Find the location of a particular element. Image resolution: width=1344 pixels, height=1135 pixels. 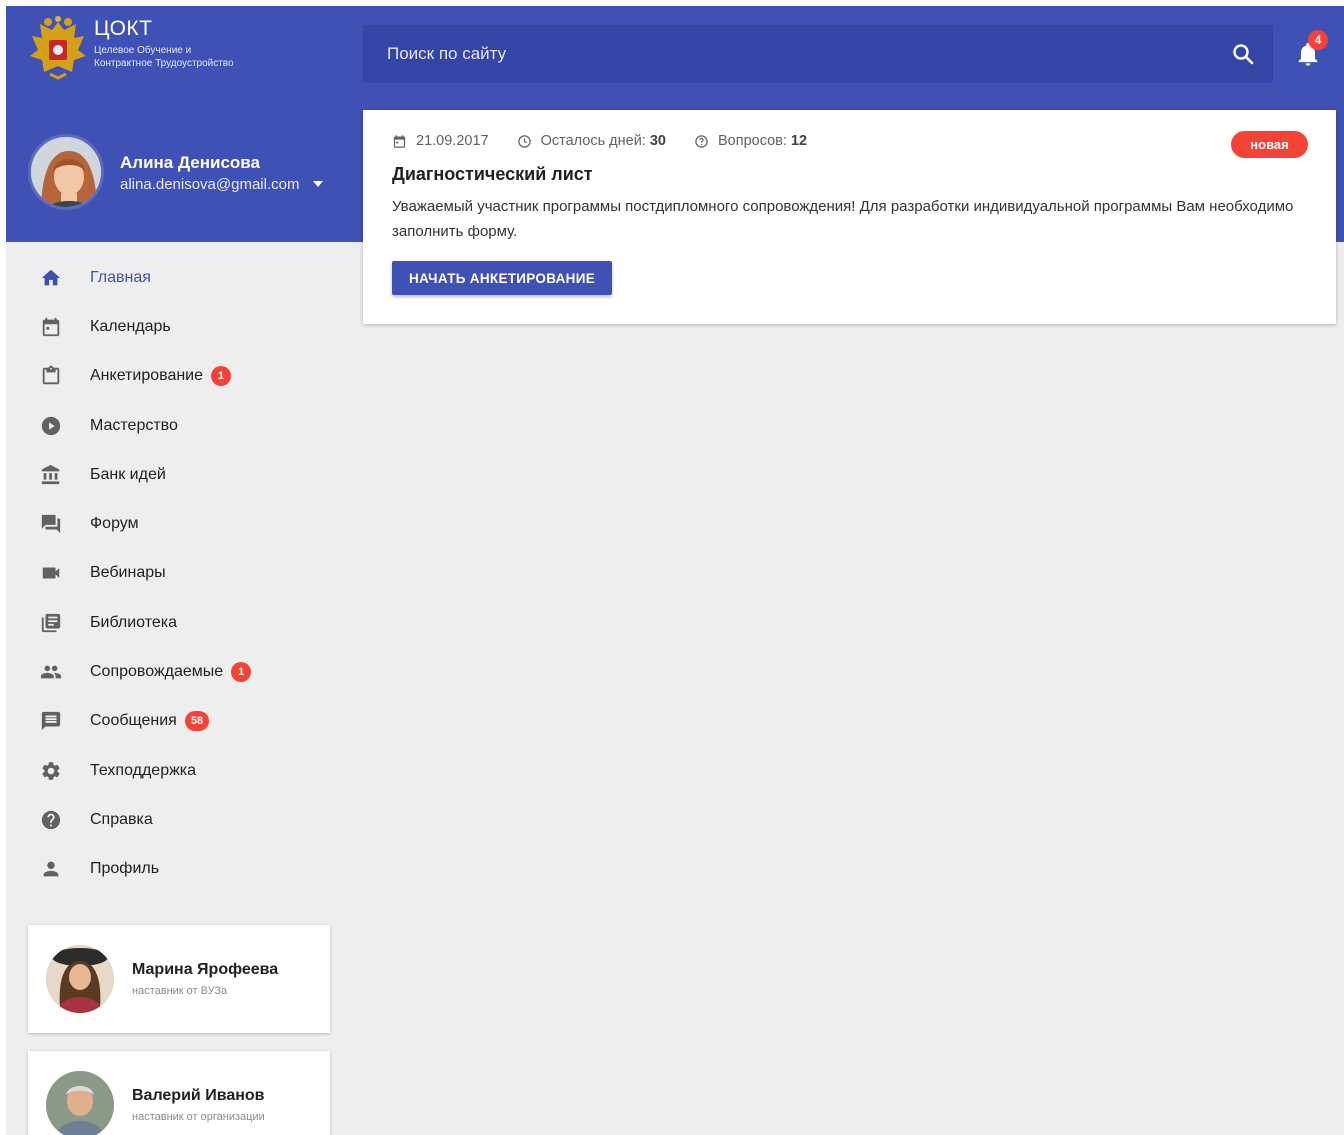

search-icon is located at coordinates (1243, 54).